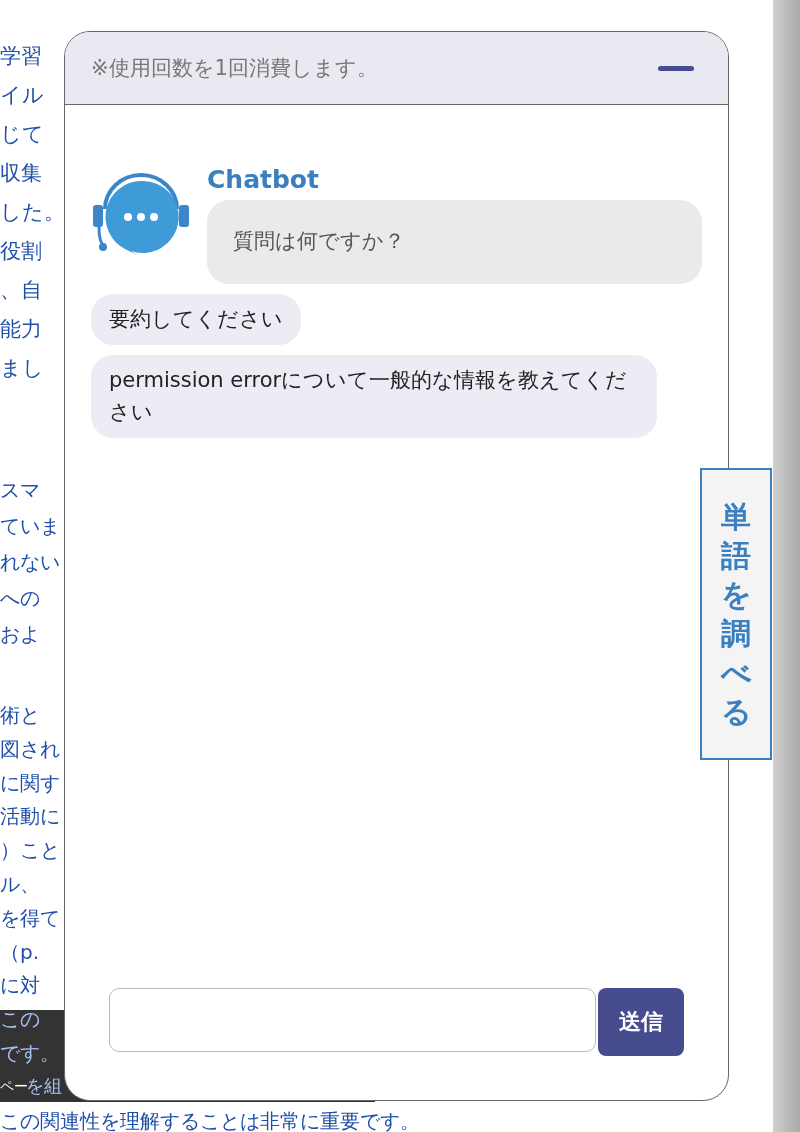  I want to click on message-input, so click(353, 1020).